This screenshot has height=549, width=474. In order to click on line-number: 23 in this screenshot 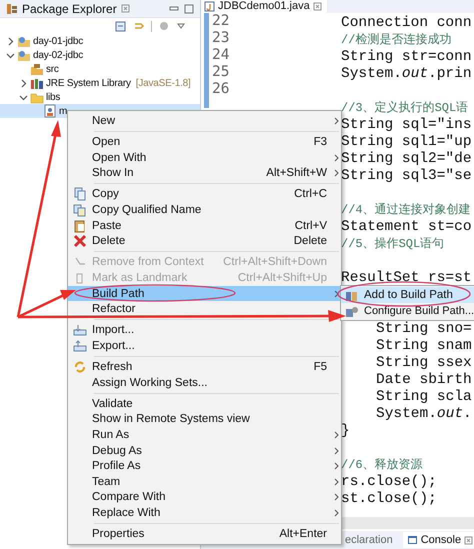, I will do `click(221, 38)`.